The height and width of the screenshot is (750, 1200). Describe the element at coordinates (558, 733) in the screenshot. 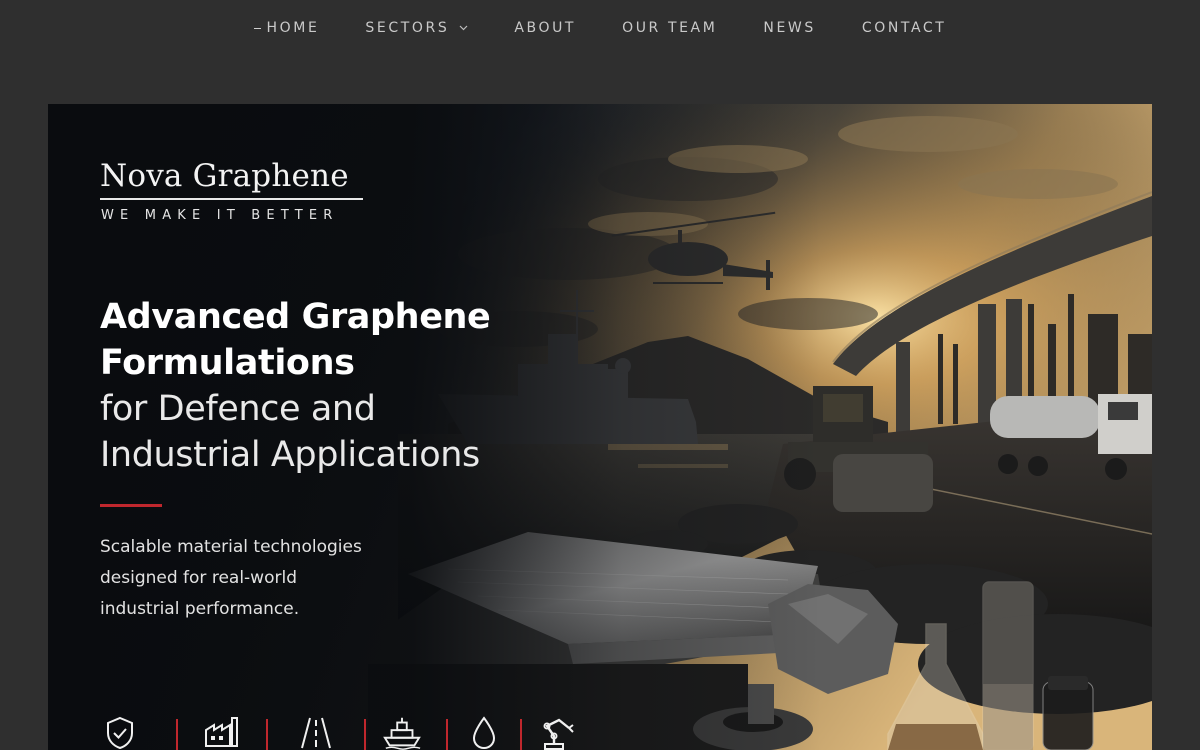

I see `robot-arm-icon` at that location.